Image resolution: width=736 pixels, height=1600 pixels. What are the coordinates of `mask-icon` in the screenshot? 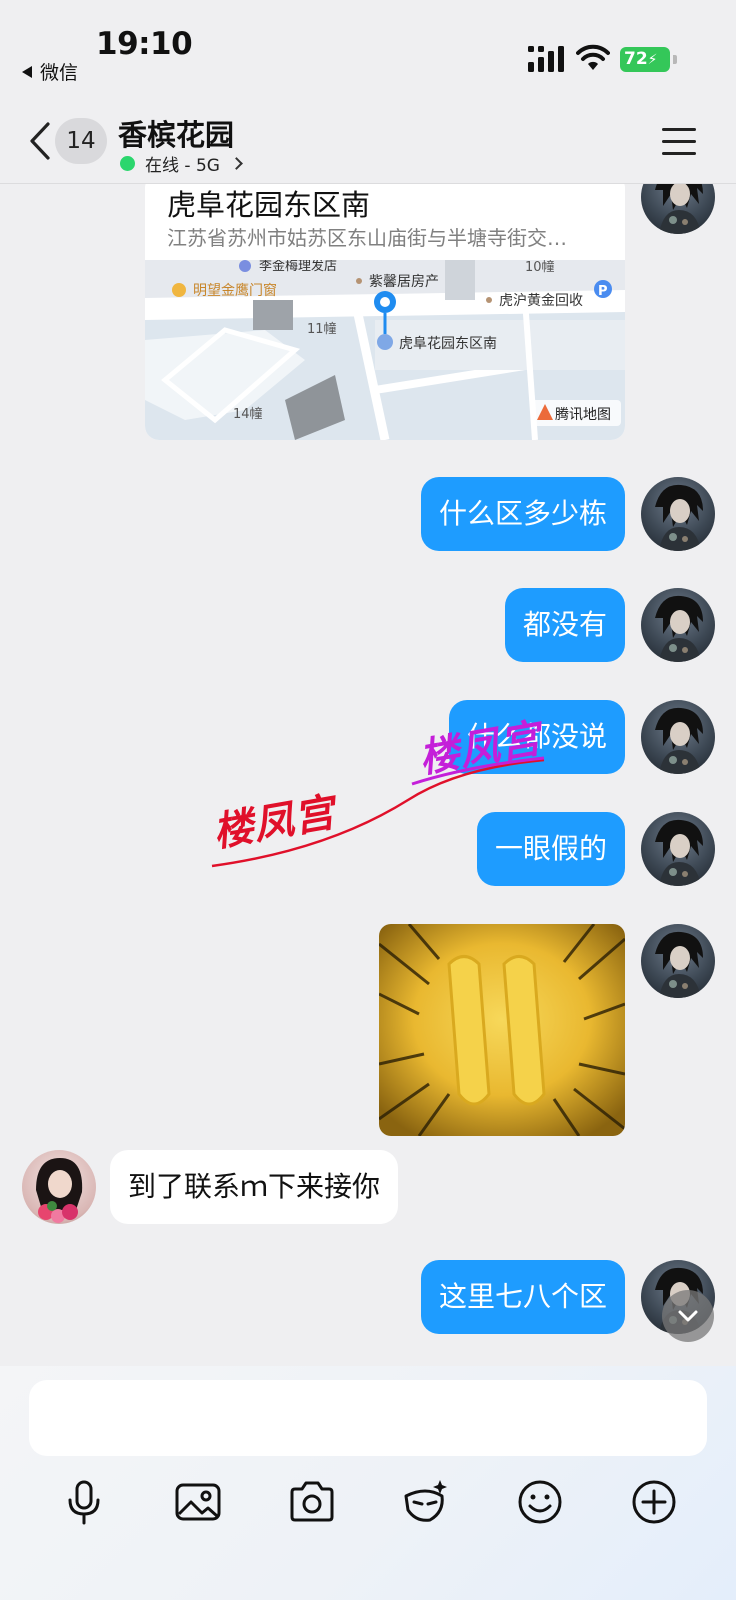 It's located at (425, 1501).